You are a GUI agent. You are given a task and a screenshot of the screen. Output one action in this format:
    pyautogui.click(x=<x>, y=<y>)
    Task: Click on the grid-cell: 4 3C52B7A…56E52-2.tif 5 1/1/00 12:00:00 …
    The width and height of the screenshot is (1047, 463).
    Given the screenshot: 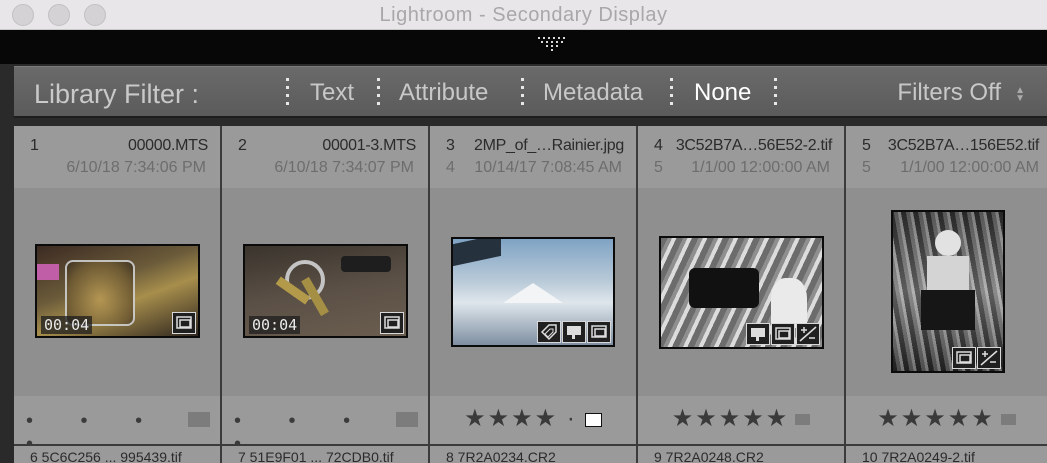 What is the action you would take?
    pyautogui.click(x=741, y=285)
    